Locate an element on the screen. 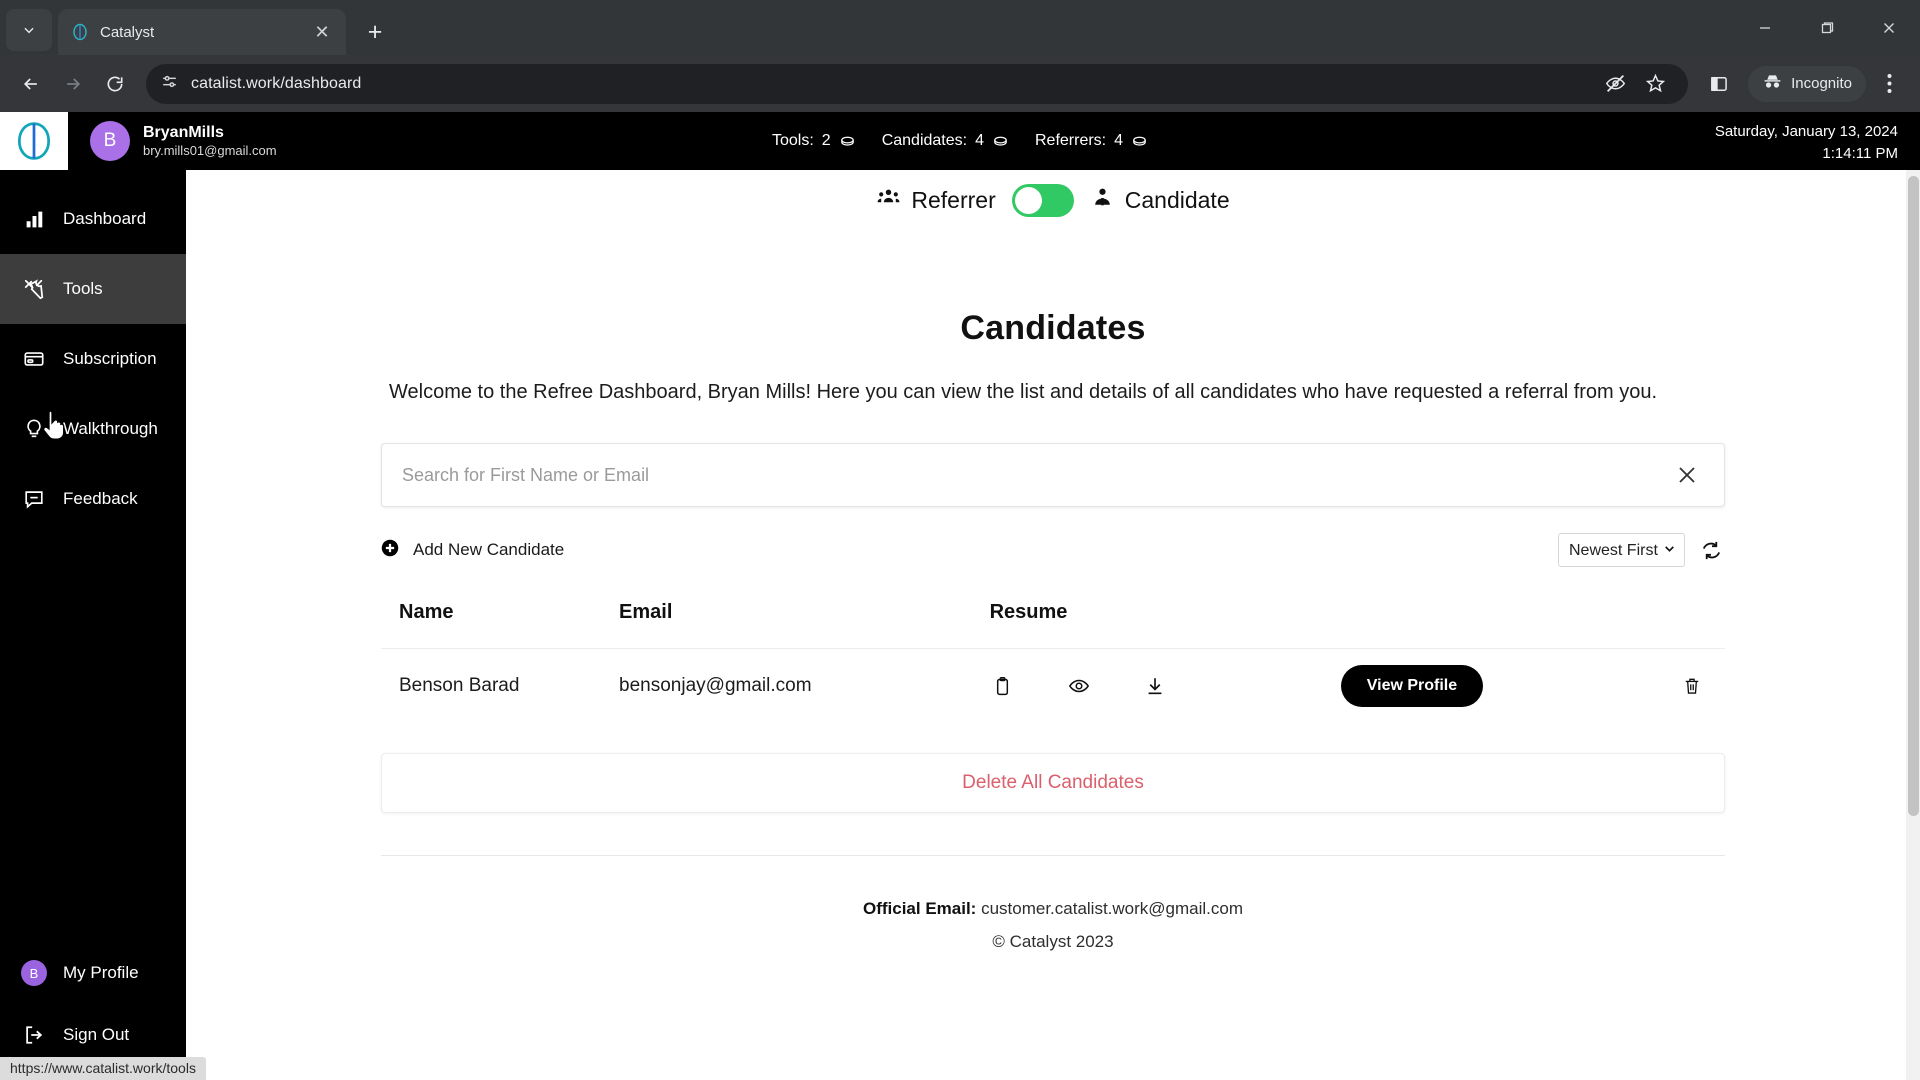 Image resolution: width=1920 pixels, height=1080 pixels. tab-search-button is located at coordinates (29, 30).